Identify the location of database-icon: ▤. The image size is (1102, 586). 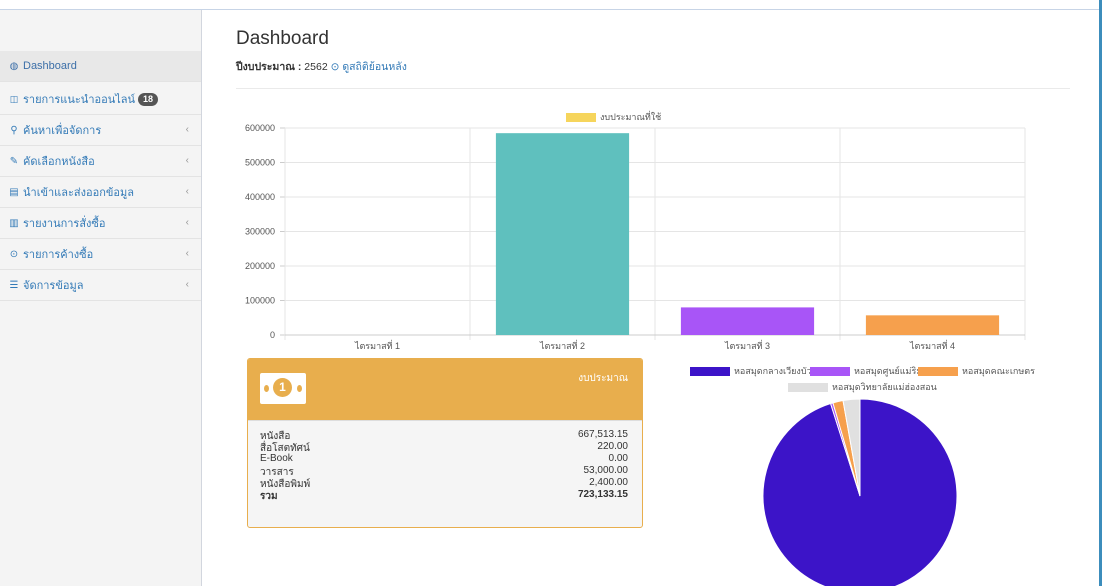
(14, 192).